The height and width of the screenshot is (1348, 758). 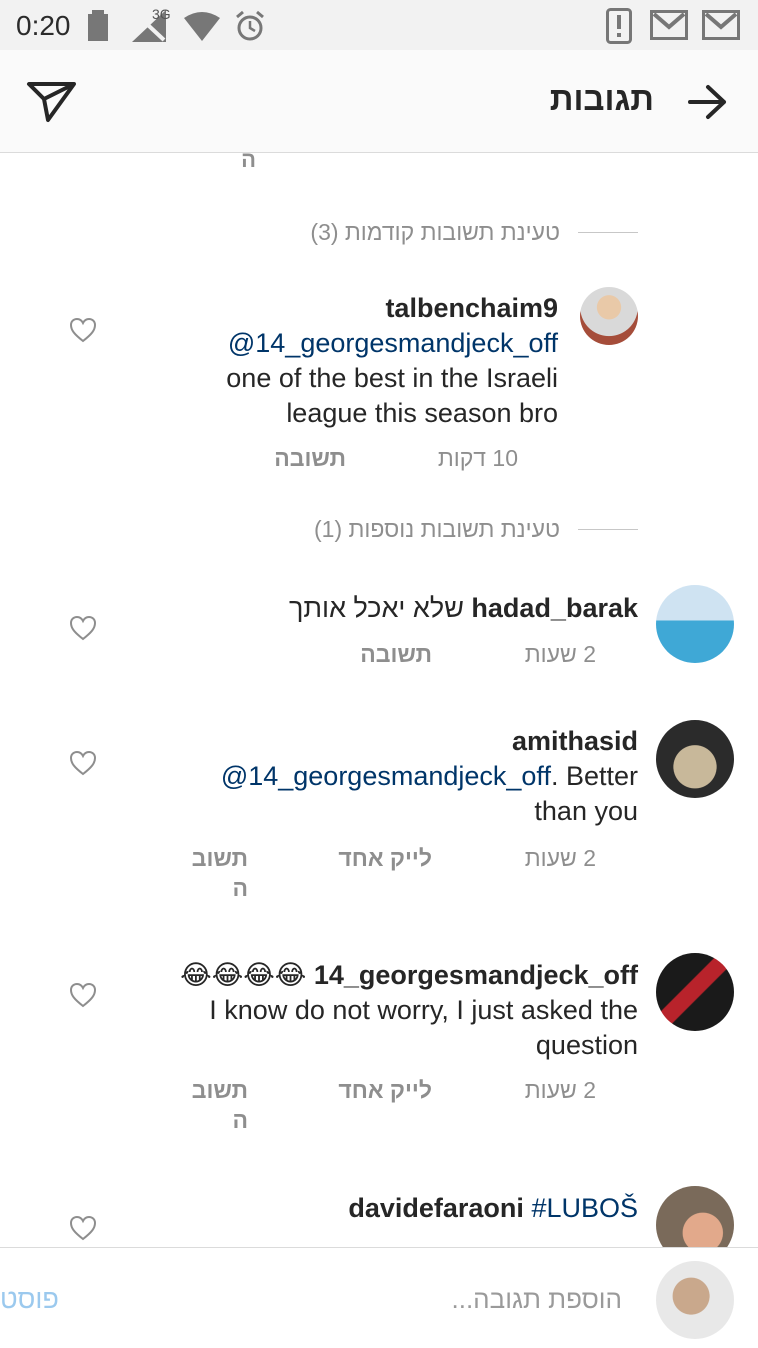 What do you see at coordinates (423, 1010) in the screenshot?
I see `comment-text: I know do not worry, I just asked the` at bounding box center [423, 1010].